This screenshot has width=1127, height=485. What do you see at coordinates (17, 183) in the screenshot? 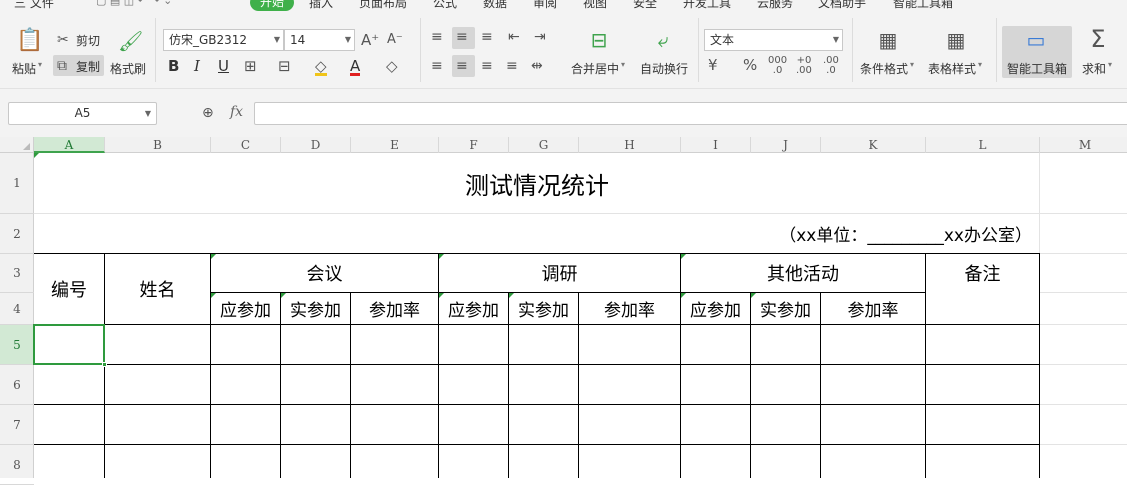
I see `row-header-1: 1` at bounding box center [17, 183].